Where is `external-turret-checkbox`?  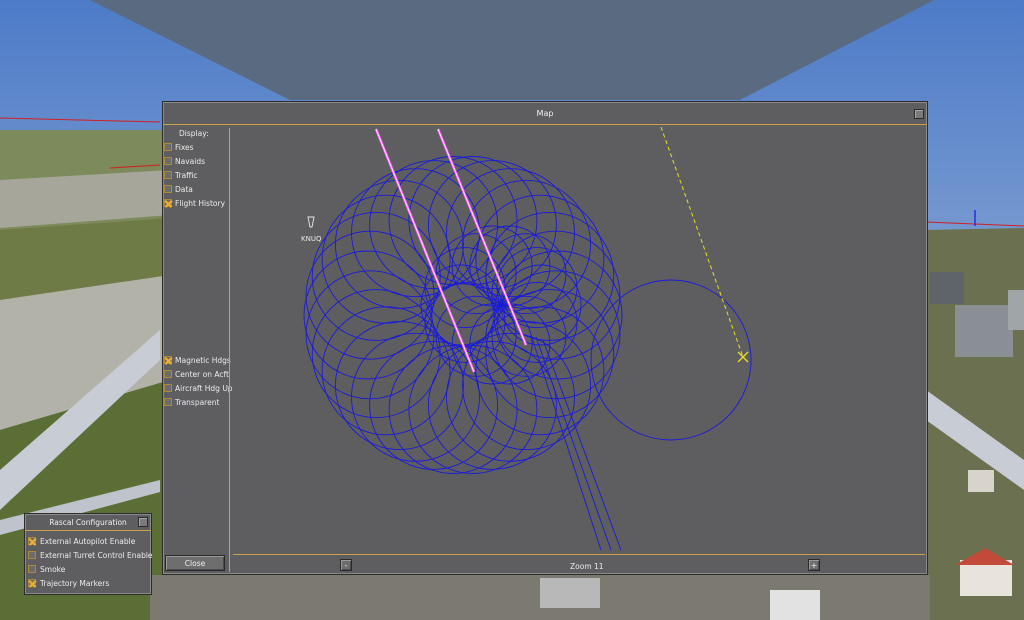 external-turret-checkbox is located at coordinates (32, 555).